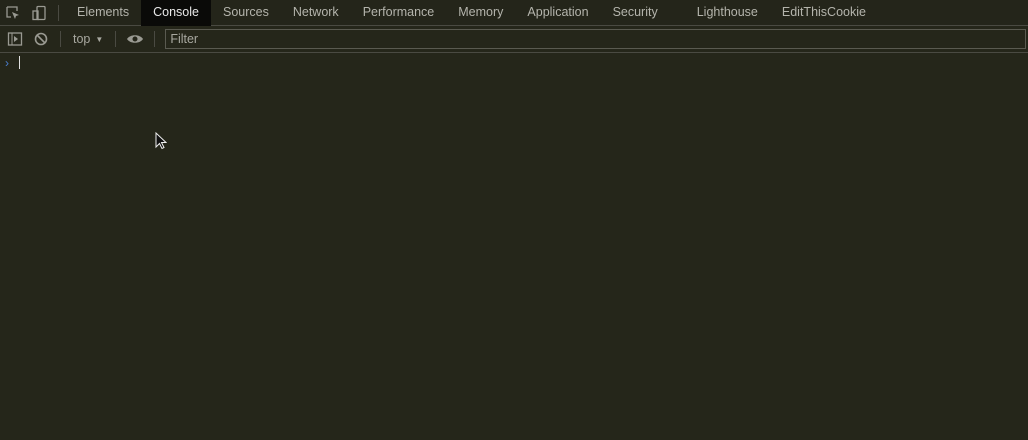 This screenshot has width=1028, height=440. I want to click on tab-sources: Sources, so click(246, 13).